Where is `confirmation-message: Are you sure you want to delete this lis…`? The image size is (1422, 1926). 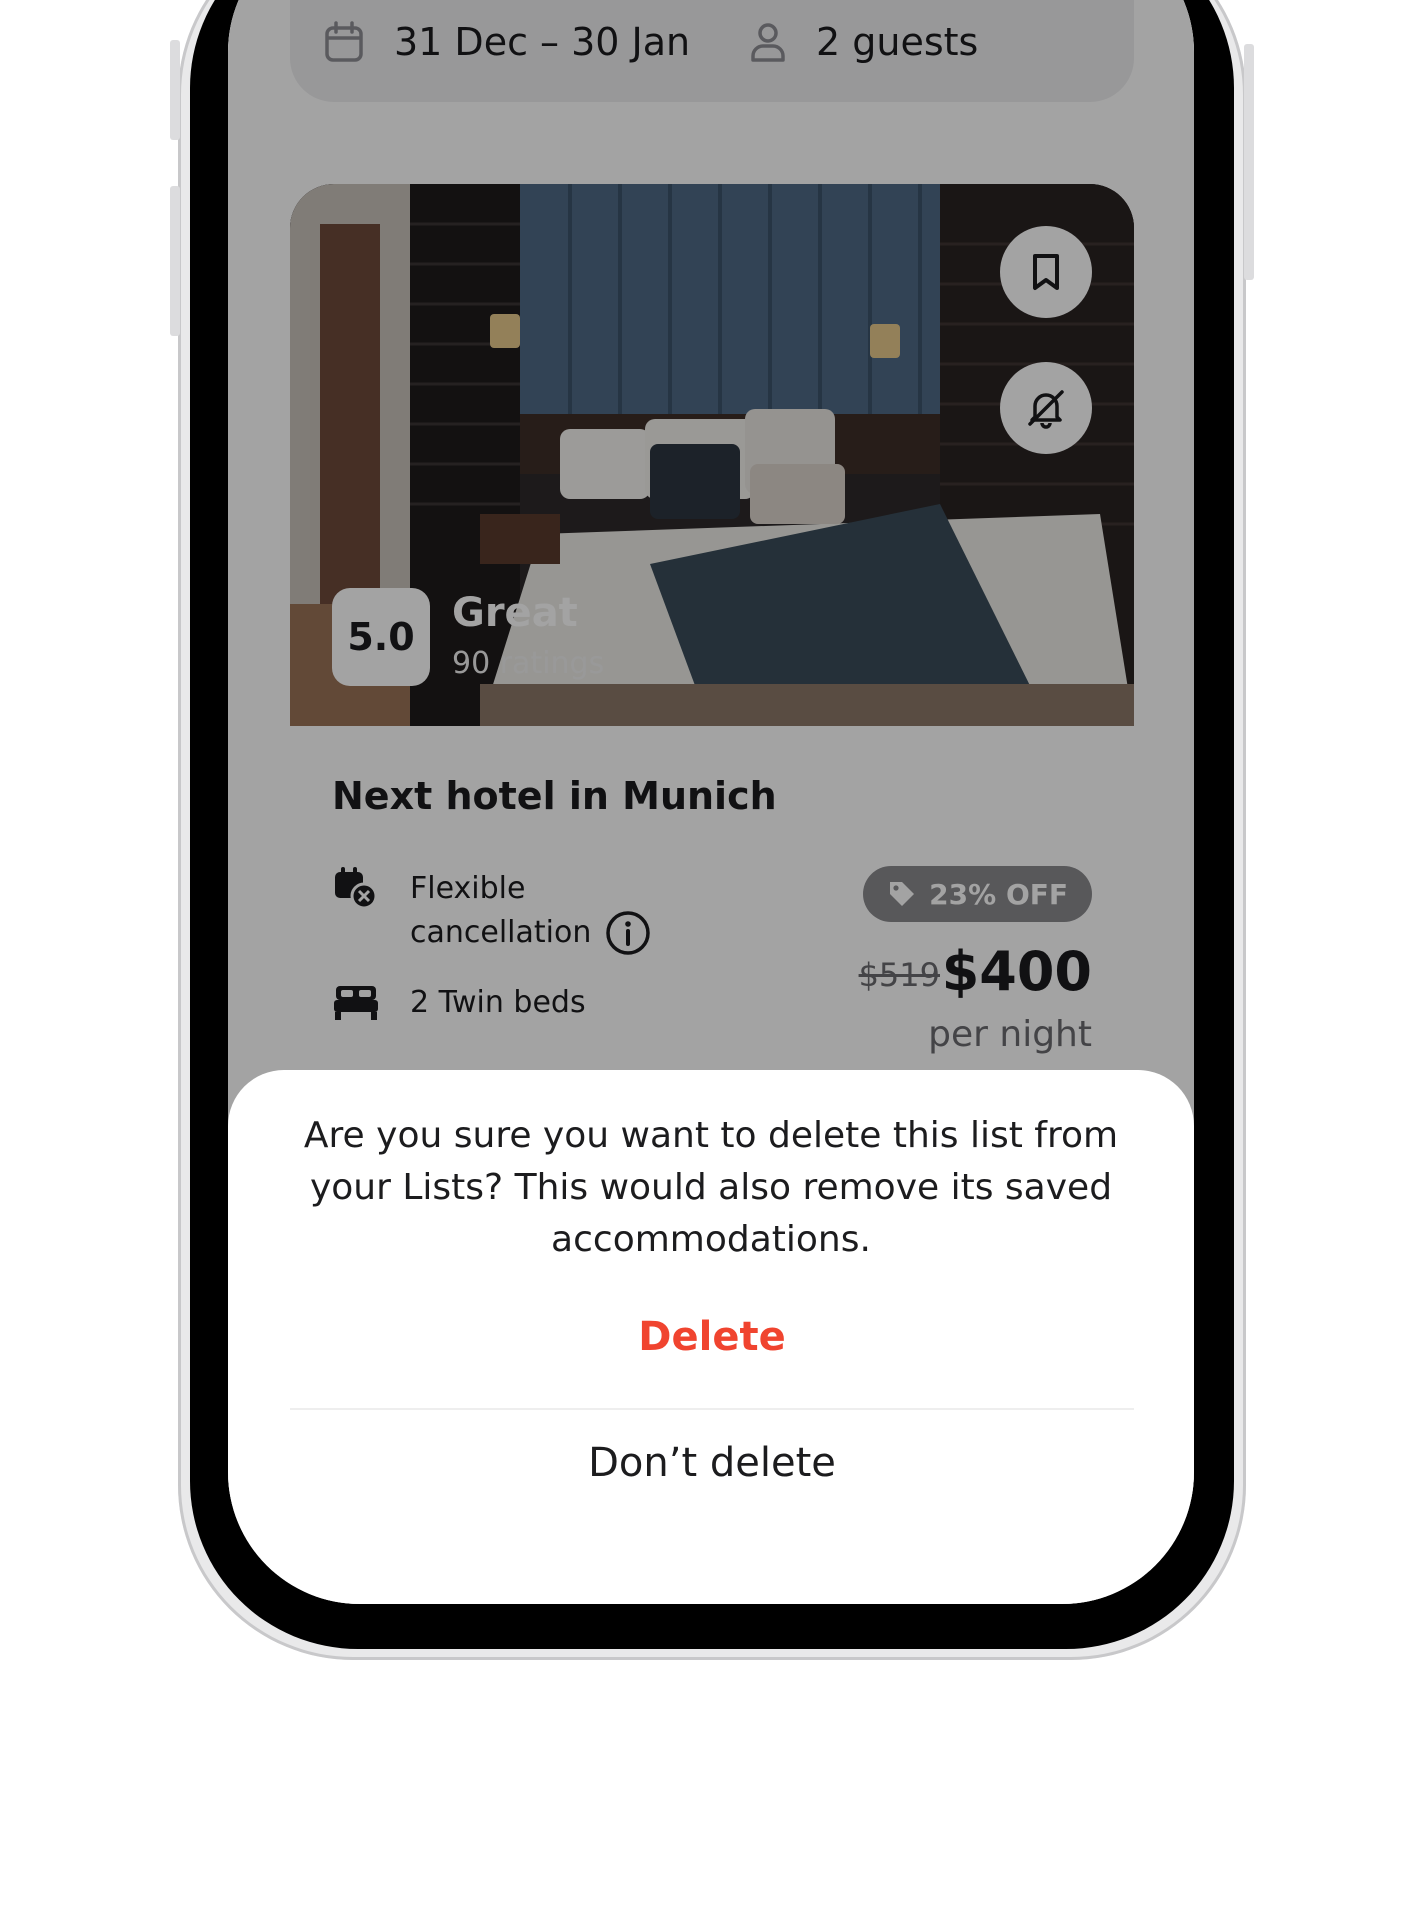 confirmation-message: Are you sure you want to delete this lis… is located at coordinates (711, 1187).